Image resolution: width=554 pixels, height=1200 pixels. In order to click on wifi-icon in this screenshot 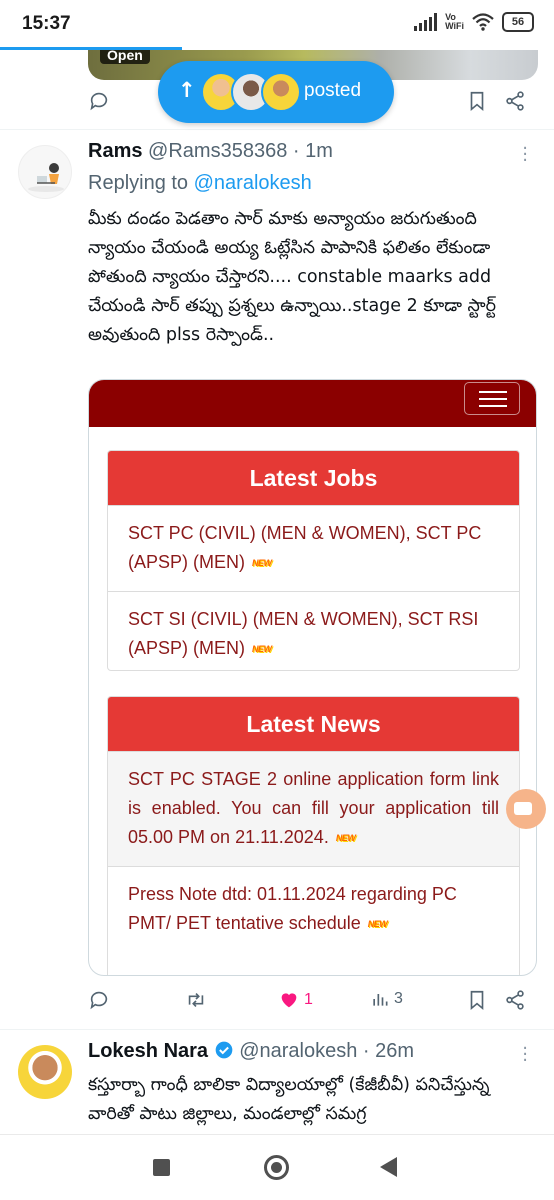, I will do `click(483, 22)`.